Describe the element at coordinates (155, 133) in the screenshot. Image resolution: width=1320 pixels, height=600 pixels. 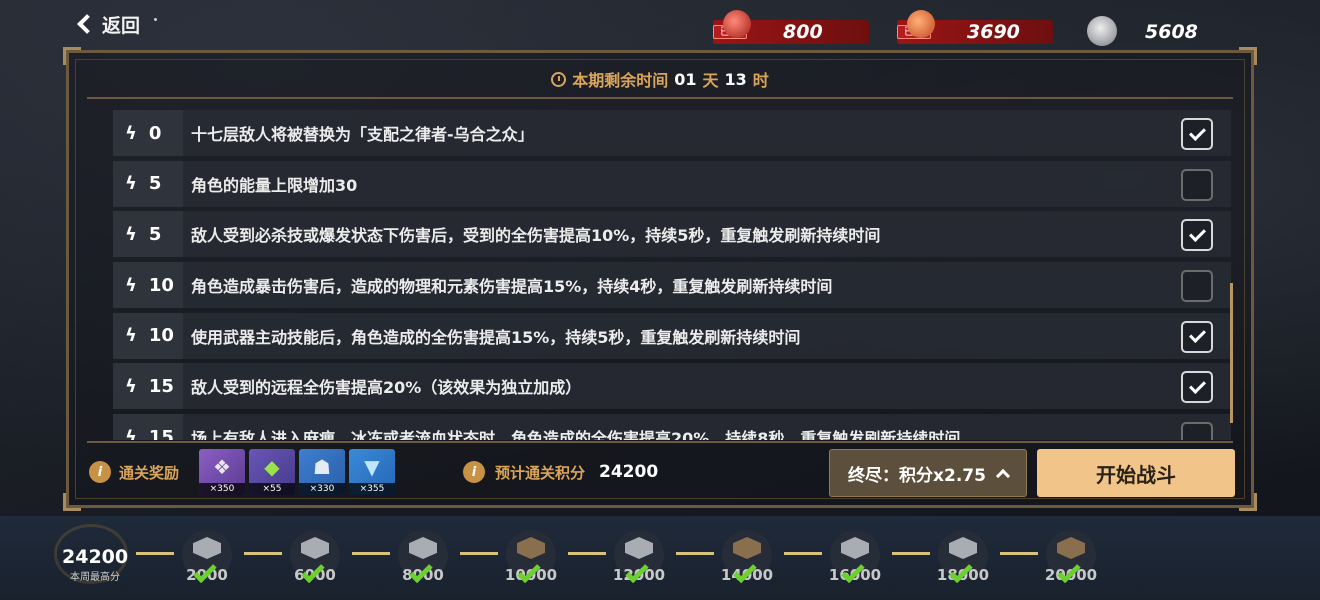
I see `modifier-cost: 0` at that location.